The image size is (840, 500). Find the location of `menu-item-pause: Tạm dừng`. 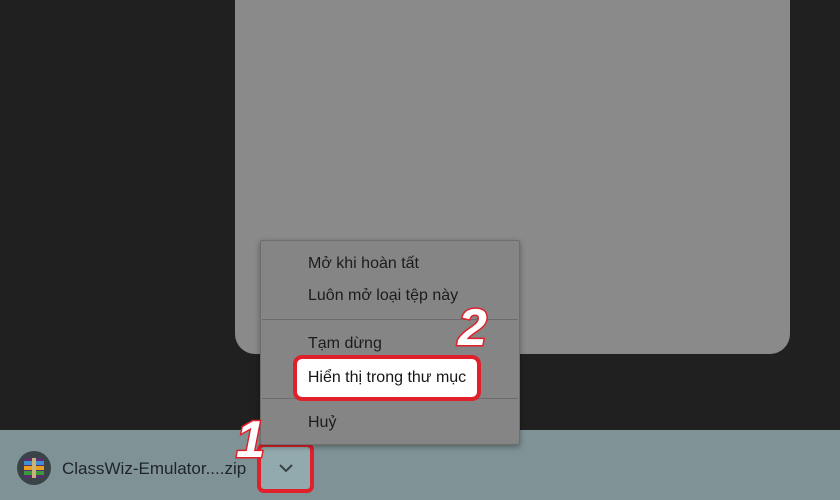

menu-item-pause: Tạm dừng is located at coordinates (345, 344).